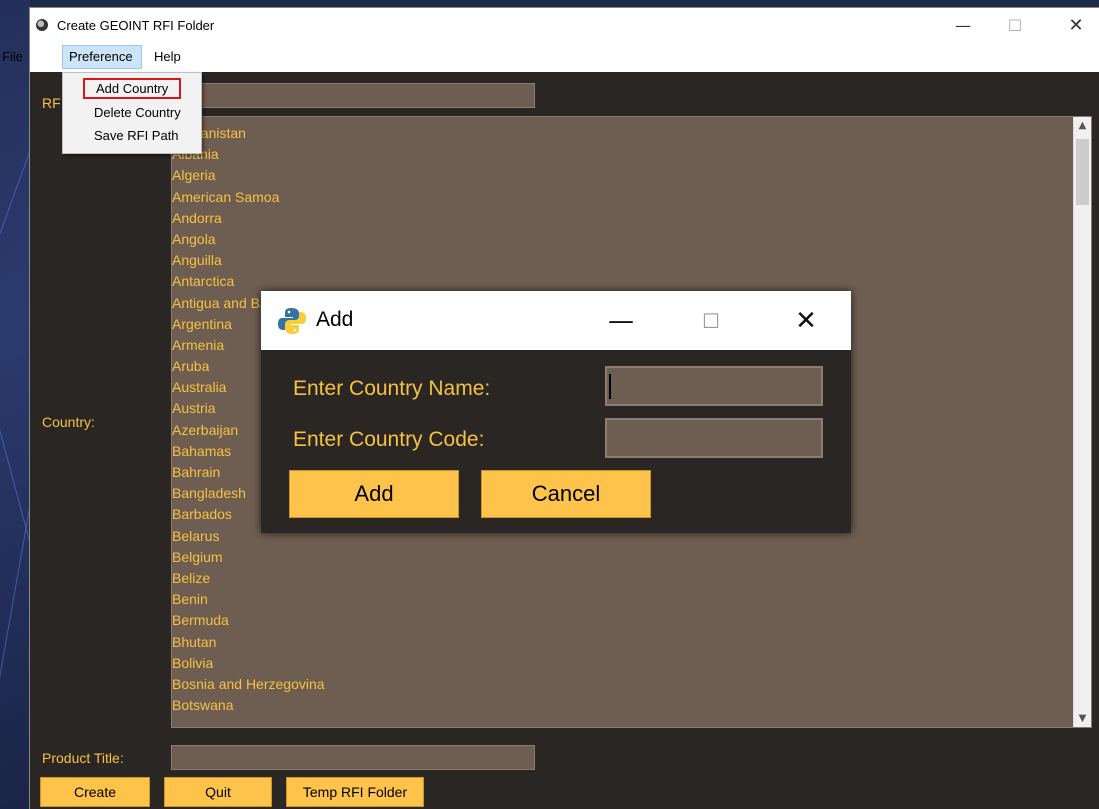 The width and height of the screenshot is (1099, 809). What do you see at coordinates (714, 386) in the screenshot?
I see `country-name-input` at bounding box center [714, 386].